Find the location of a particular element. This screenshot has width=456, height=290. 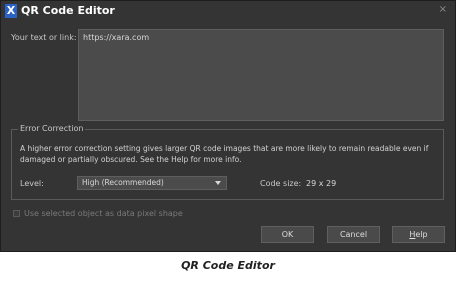

xara-icon: X is located at coordinates (11, 11).